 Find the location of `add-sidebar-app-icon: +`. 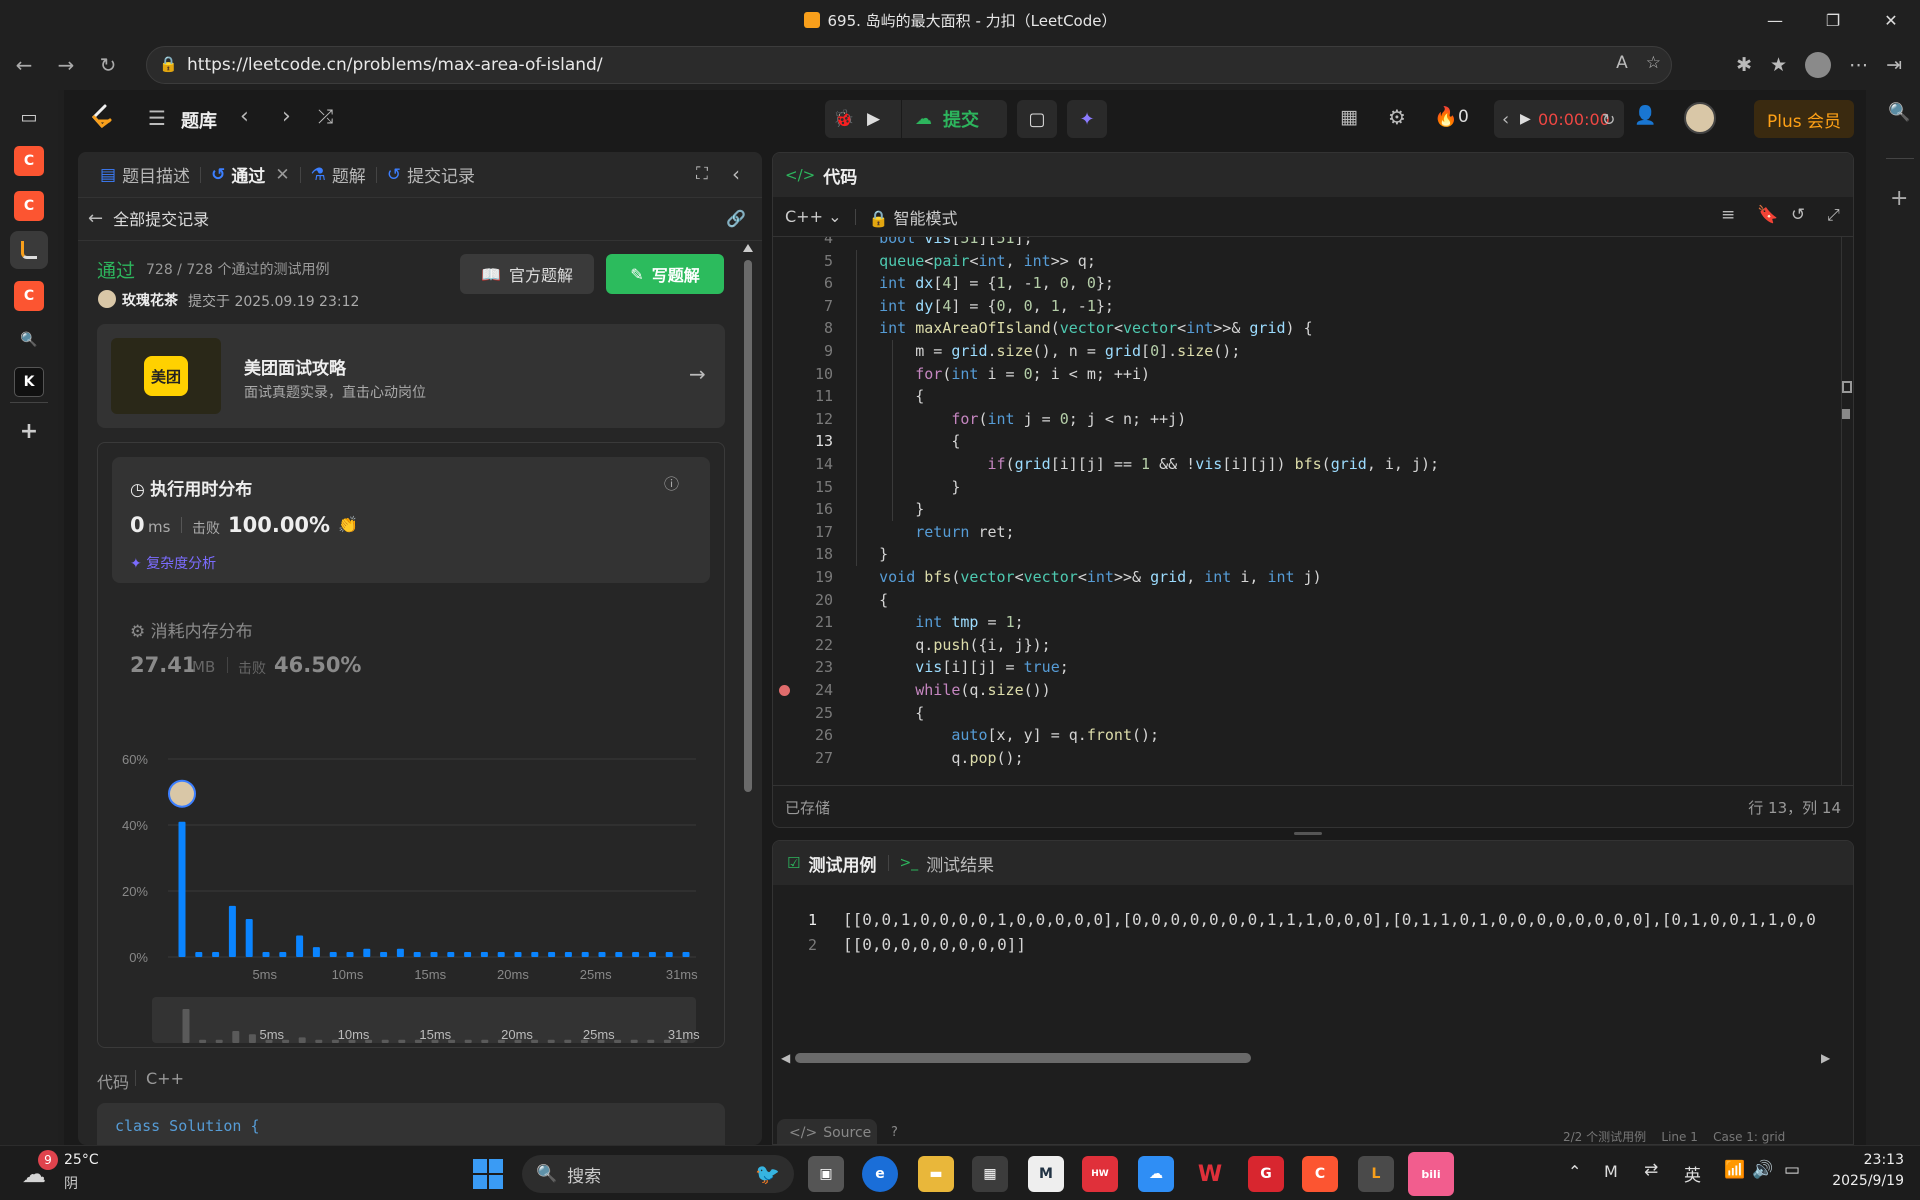

add-sidebar-app-icon: + is located at coordinates (1899, 198).